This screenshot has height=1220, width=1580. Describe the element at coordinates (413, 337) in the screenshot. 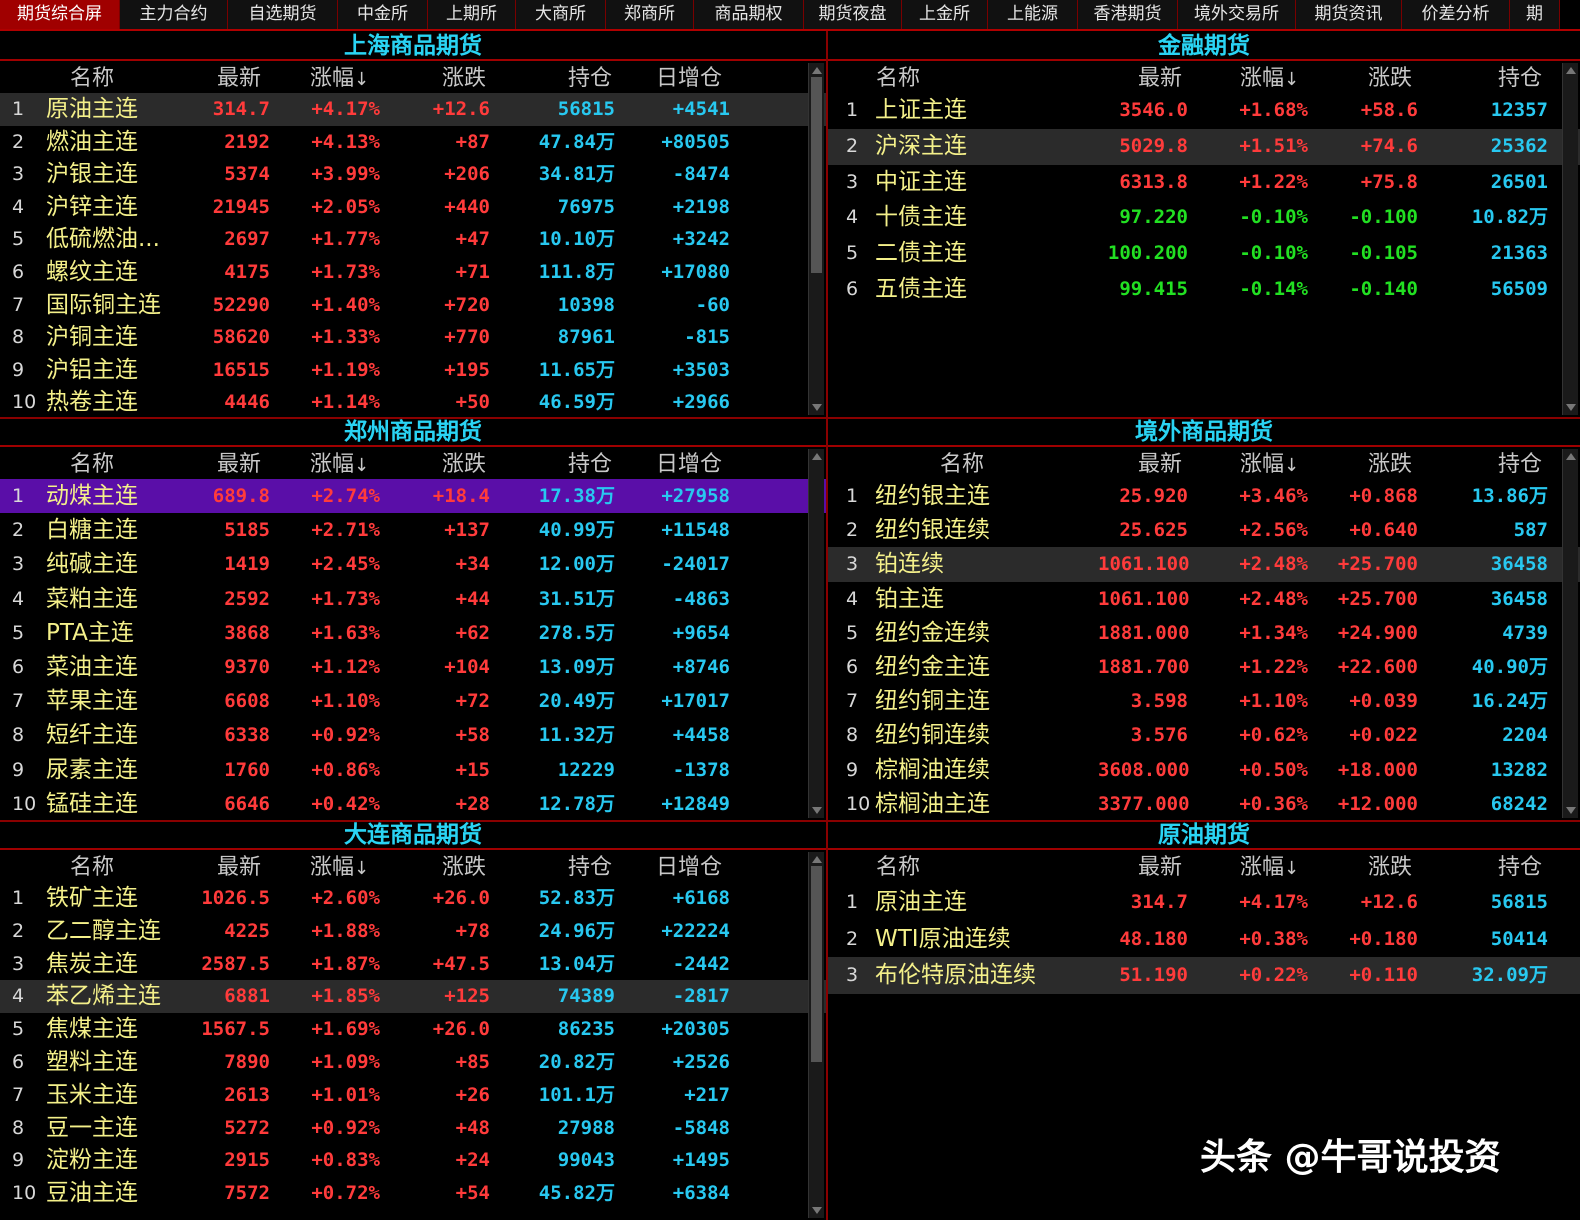

I see `table-row: 8 沪铜主连 58620 +1.33% +770 87961 -815` at that location.